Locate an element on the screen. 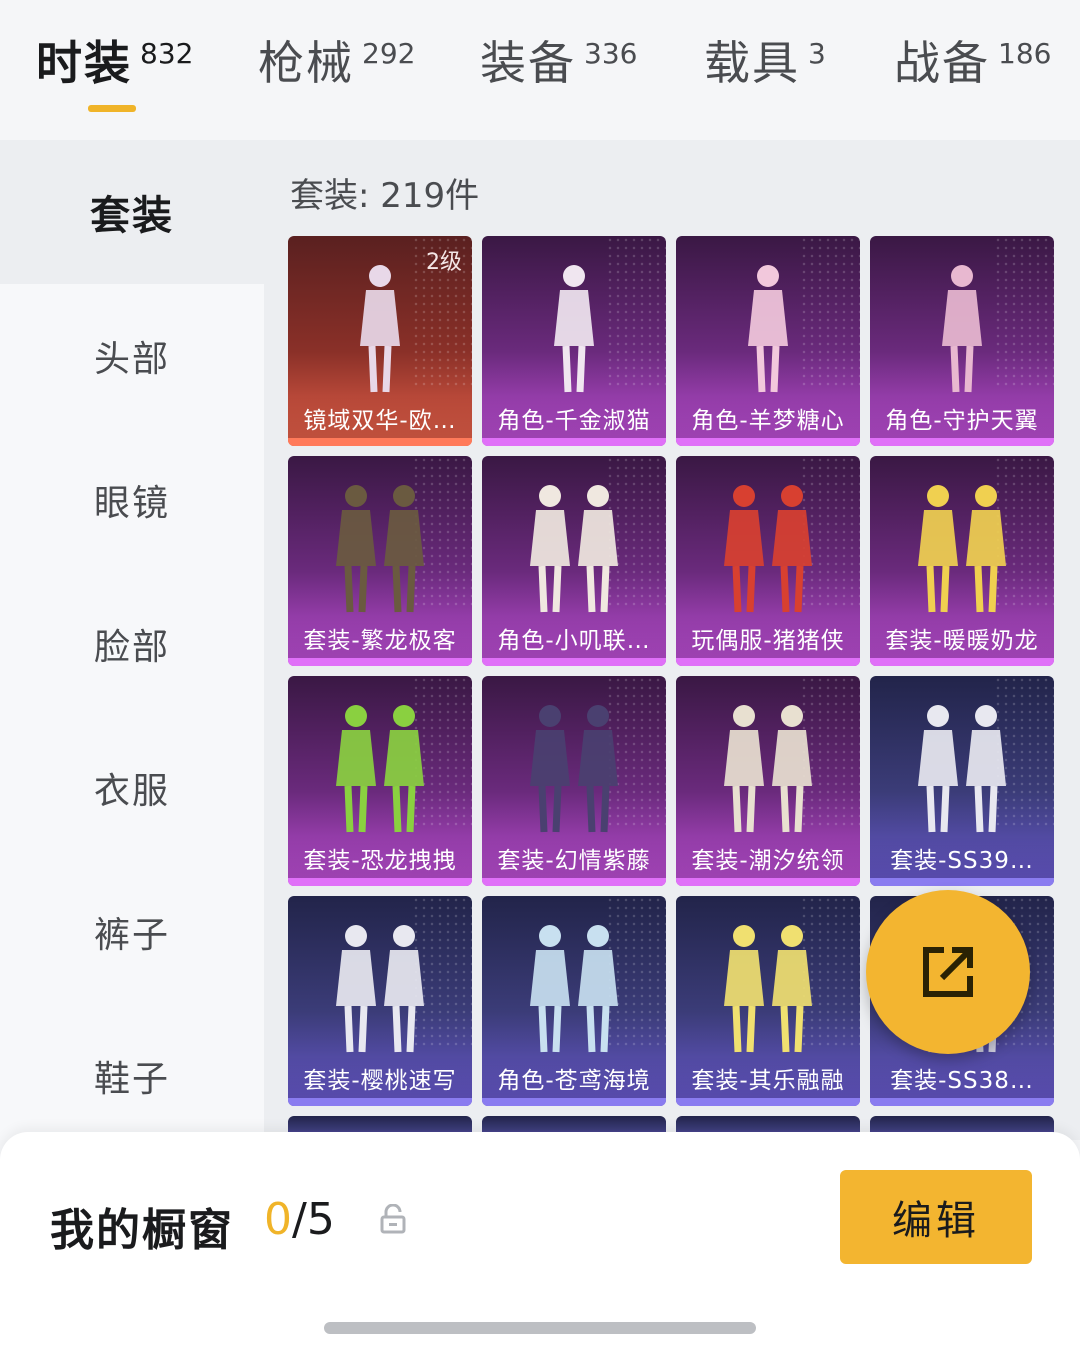  tab-equipment: 装备 336 is located at coordinates (558, 63).